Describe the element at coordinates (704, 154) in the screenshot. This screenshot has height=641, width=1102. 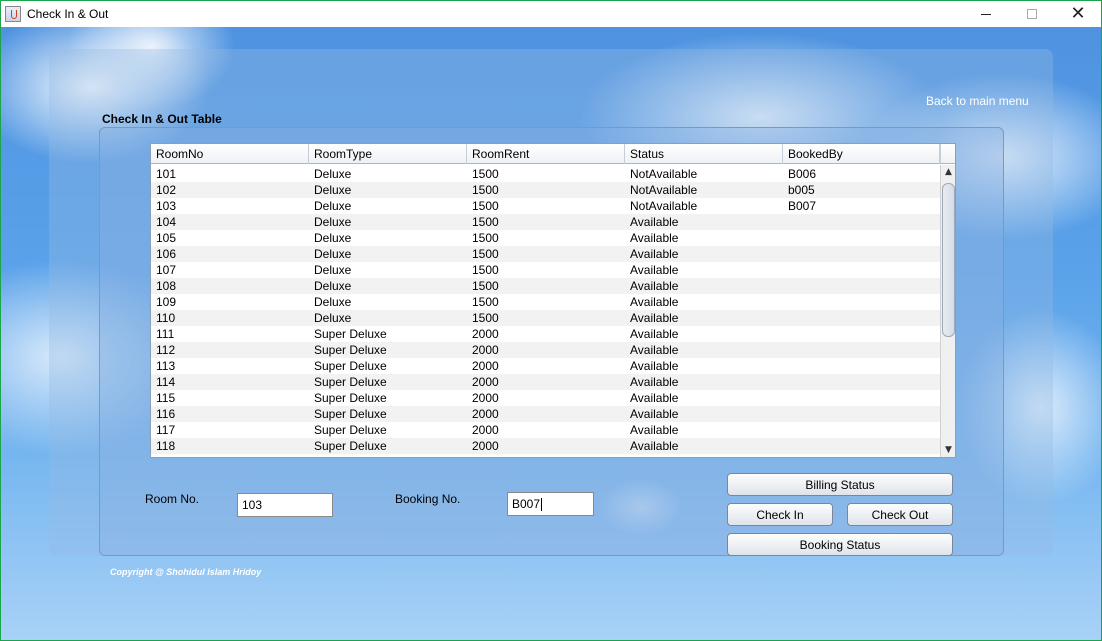
I see `column-header: Status` at that location.